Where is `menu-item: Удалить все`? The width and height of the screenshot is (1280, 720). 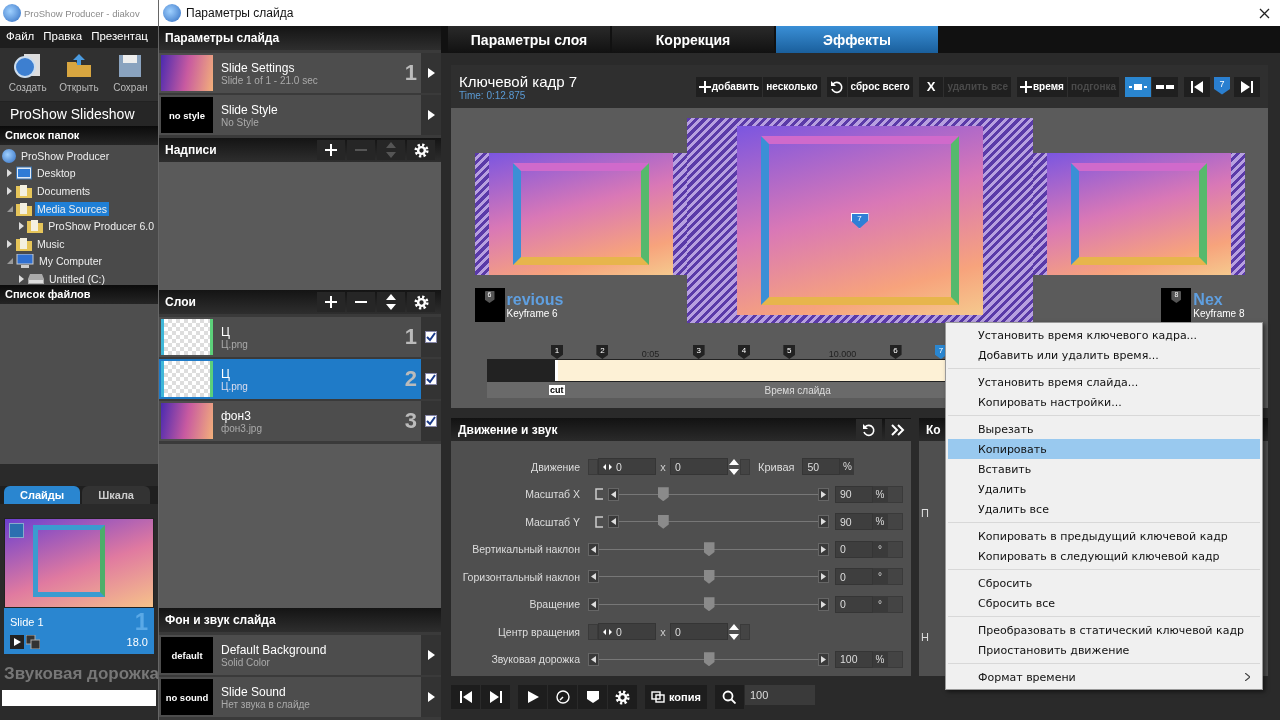 menu-item: Удалить все is located at coordinates (1104, 509).